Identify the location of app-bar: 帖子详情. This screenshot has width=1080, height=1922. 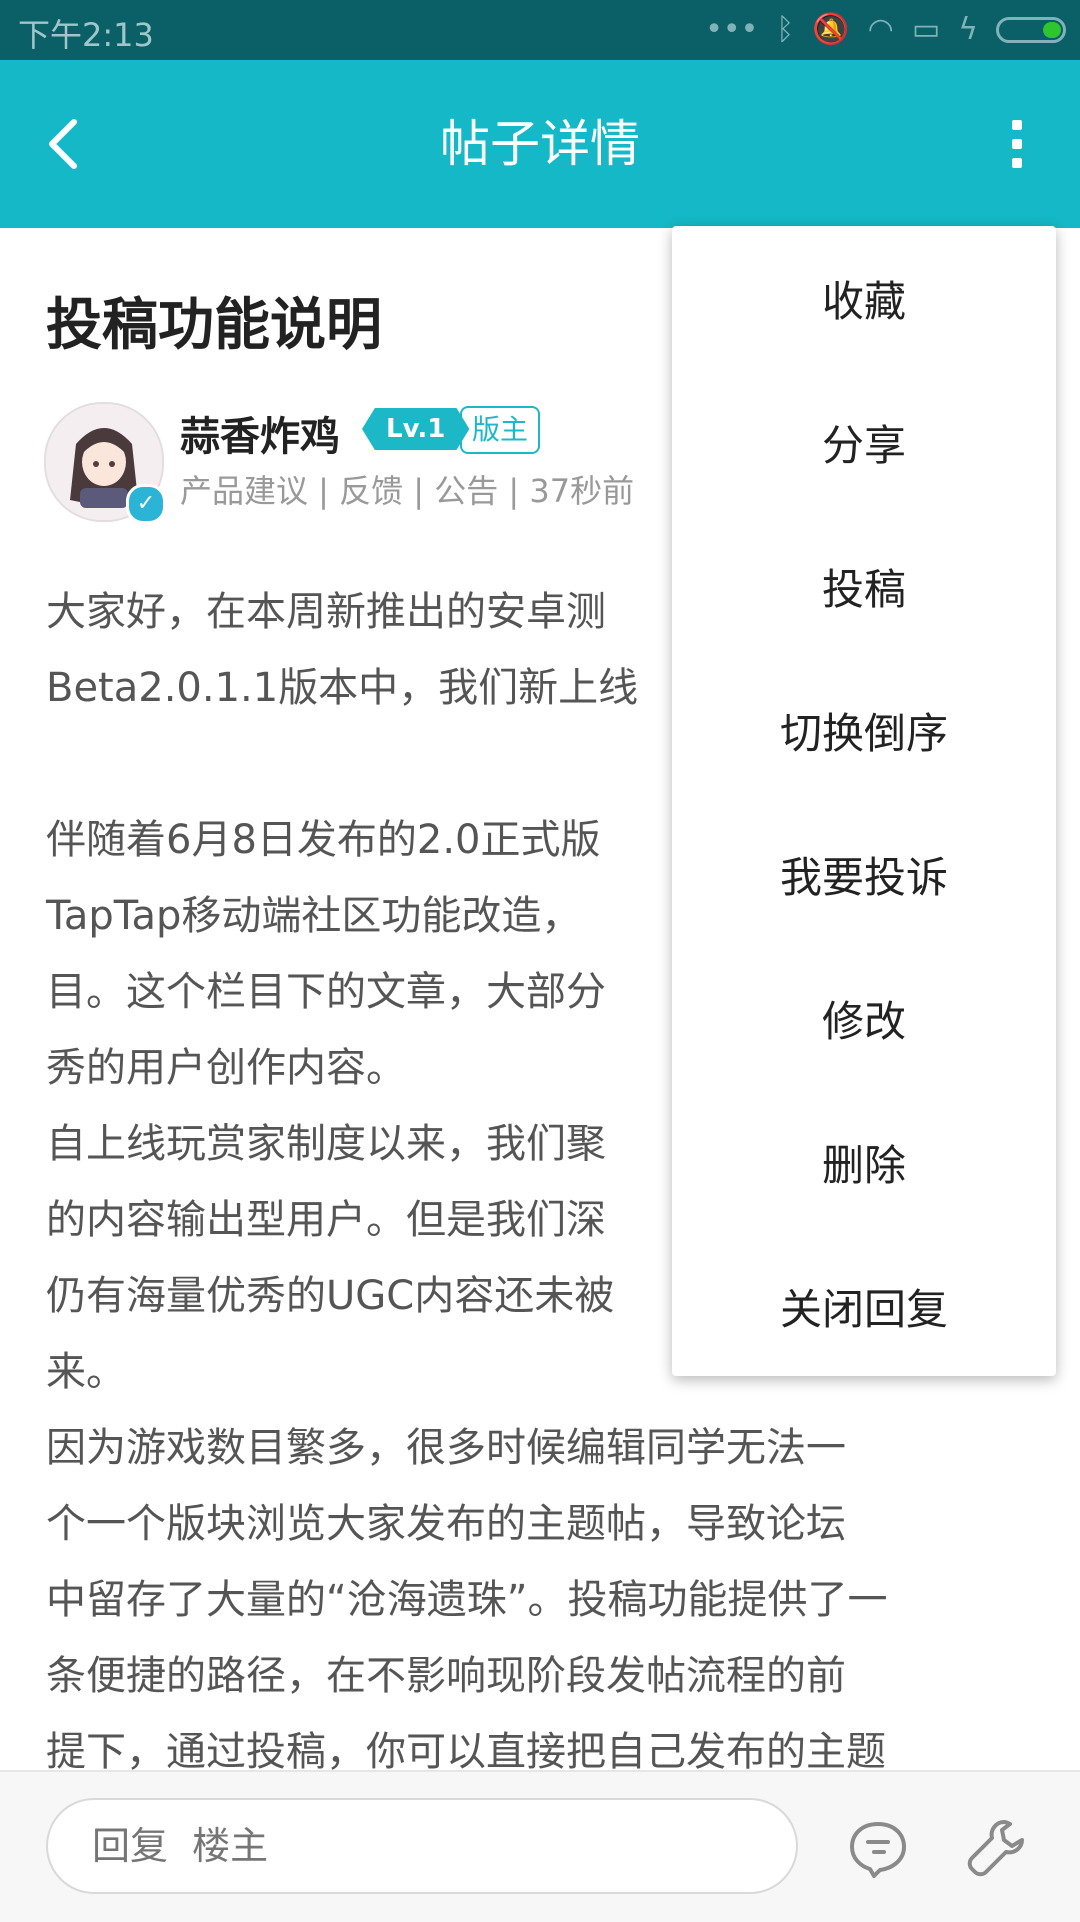
(540, 144).